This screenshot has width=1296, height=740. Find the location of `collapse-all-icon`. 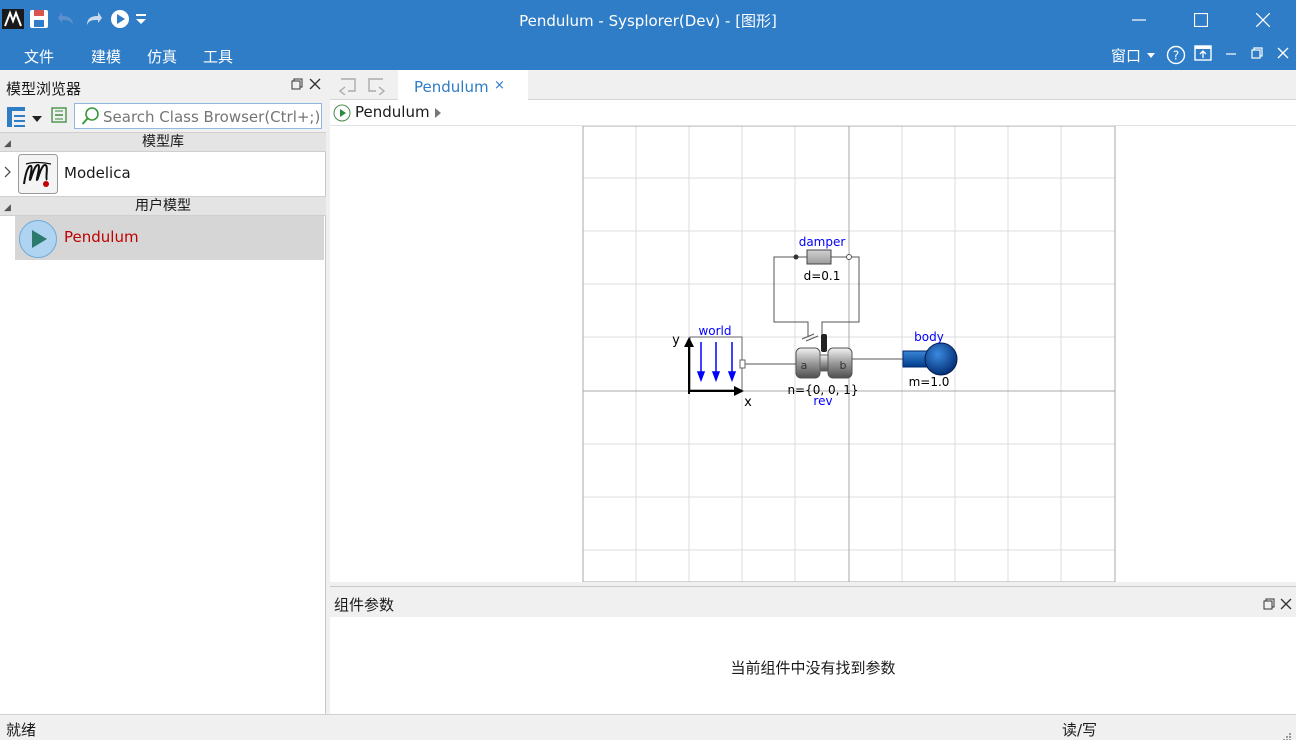

collapse-all-icon is located at coordinates (59, 117).